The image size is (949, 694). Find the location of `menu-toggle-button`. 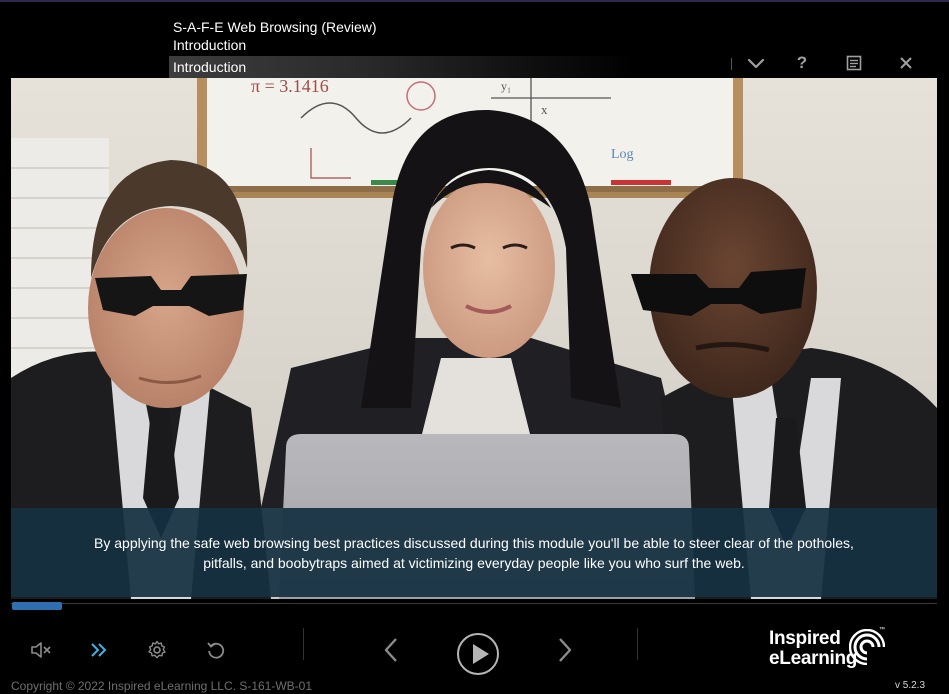

menu-toggle-button is located at coordinates (756, 63).